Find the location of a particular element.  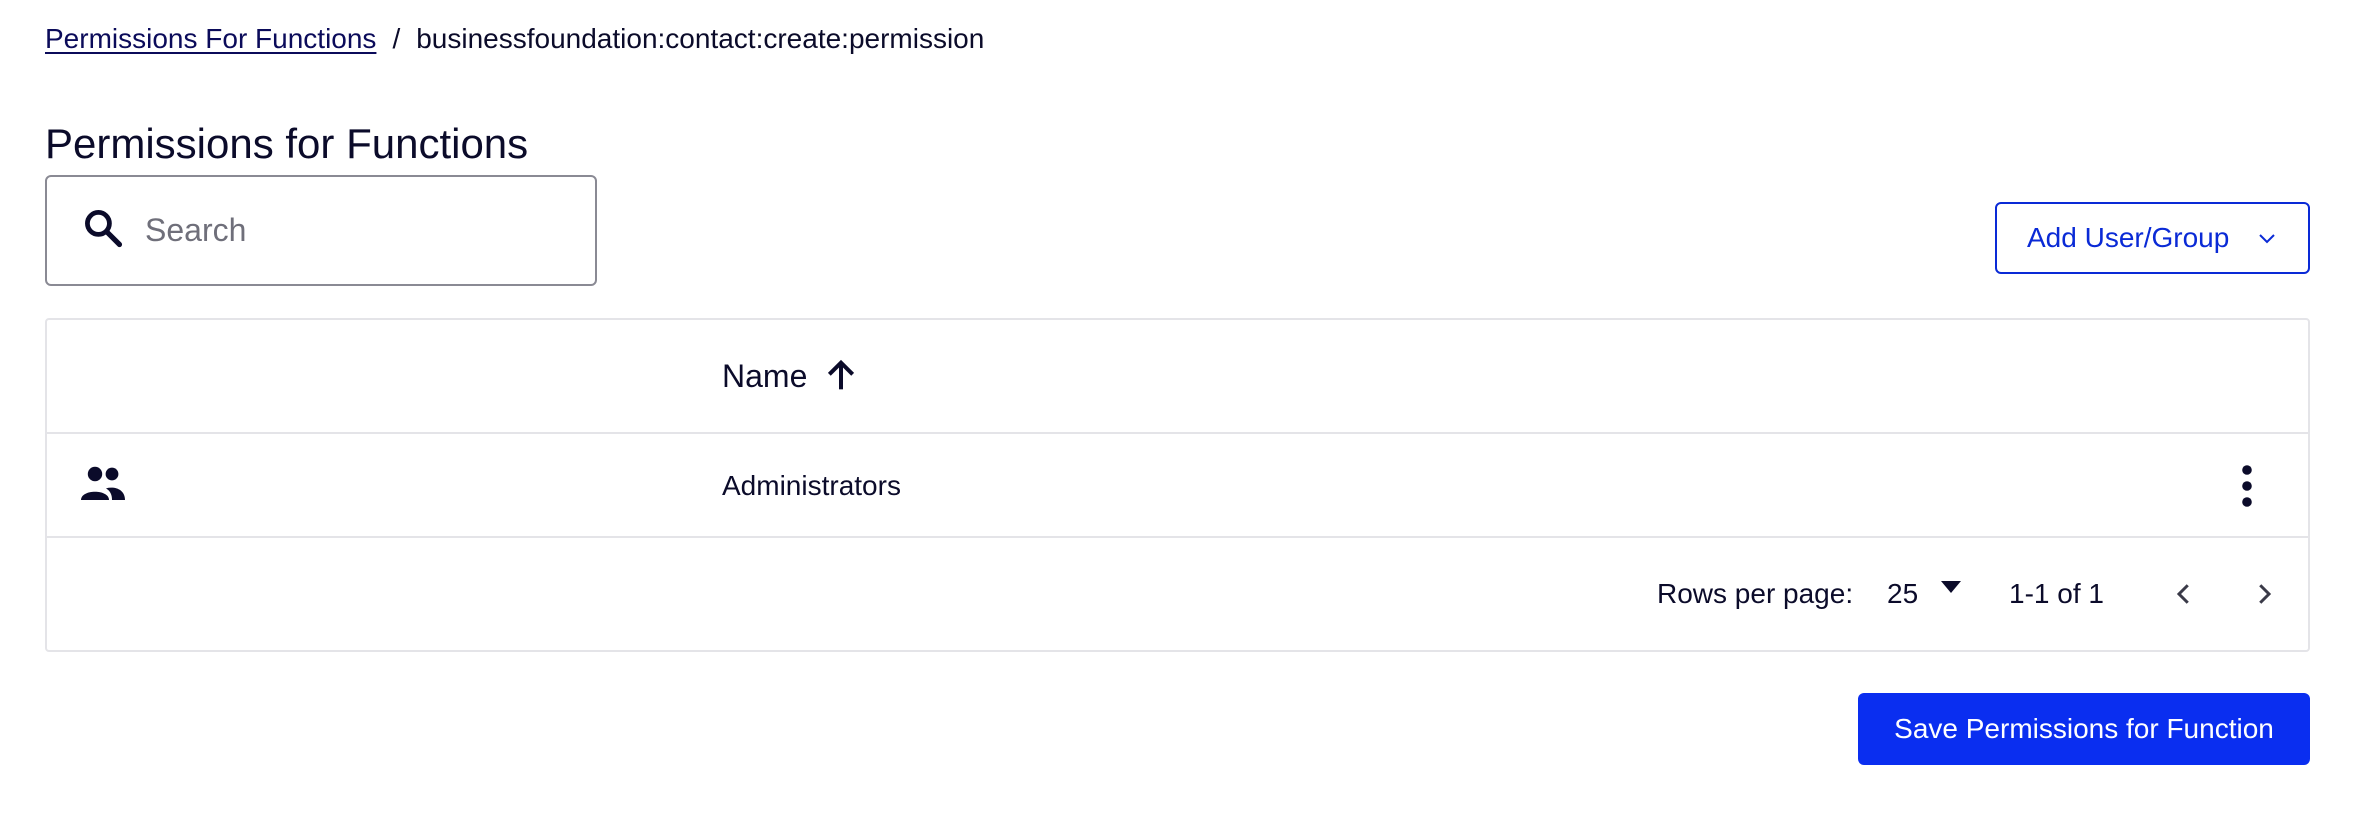

group-icon is located at coordinates (103, 483).